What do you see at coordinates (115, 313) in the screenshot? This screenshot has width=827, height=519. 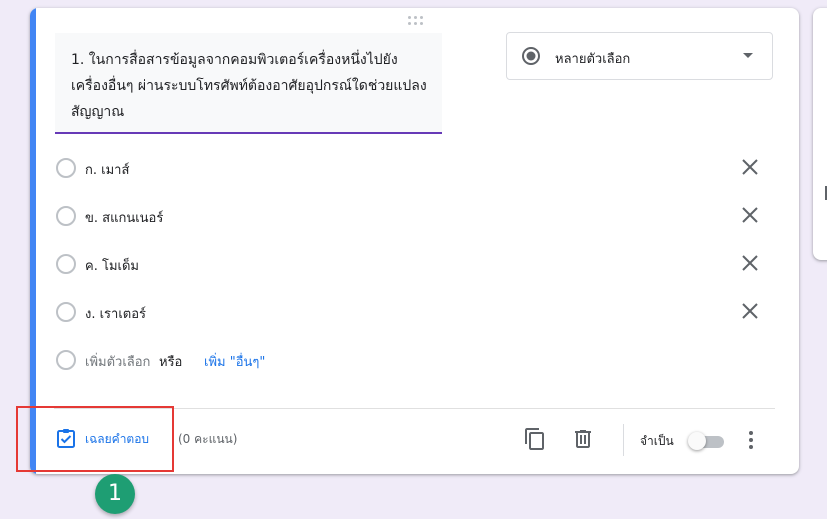 I see `option-label: ง. เราเตอร์` at bounding box center [115, 313].